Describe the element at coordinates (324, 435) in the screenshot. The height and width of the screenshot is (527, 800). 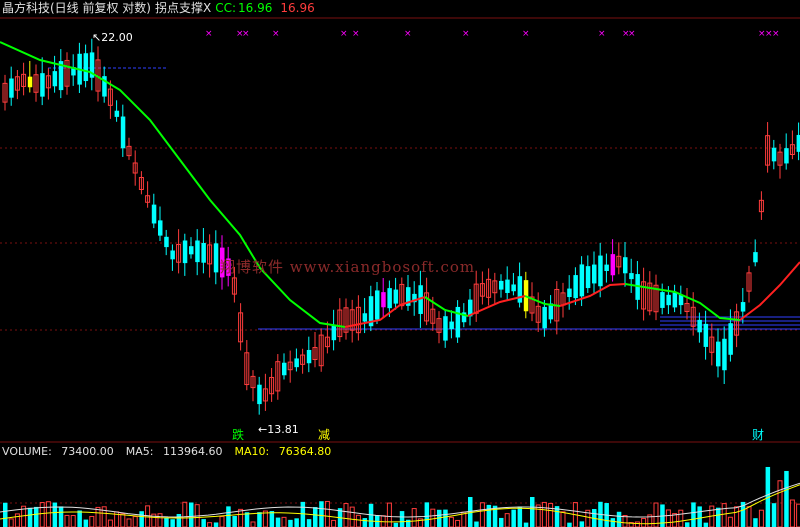
I see `signal-reduce: 减` at that location.